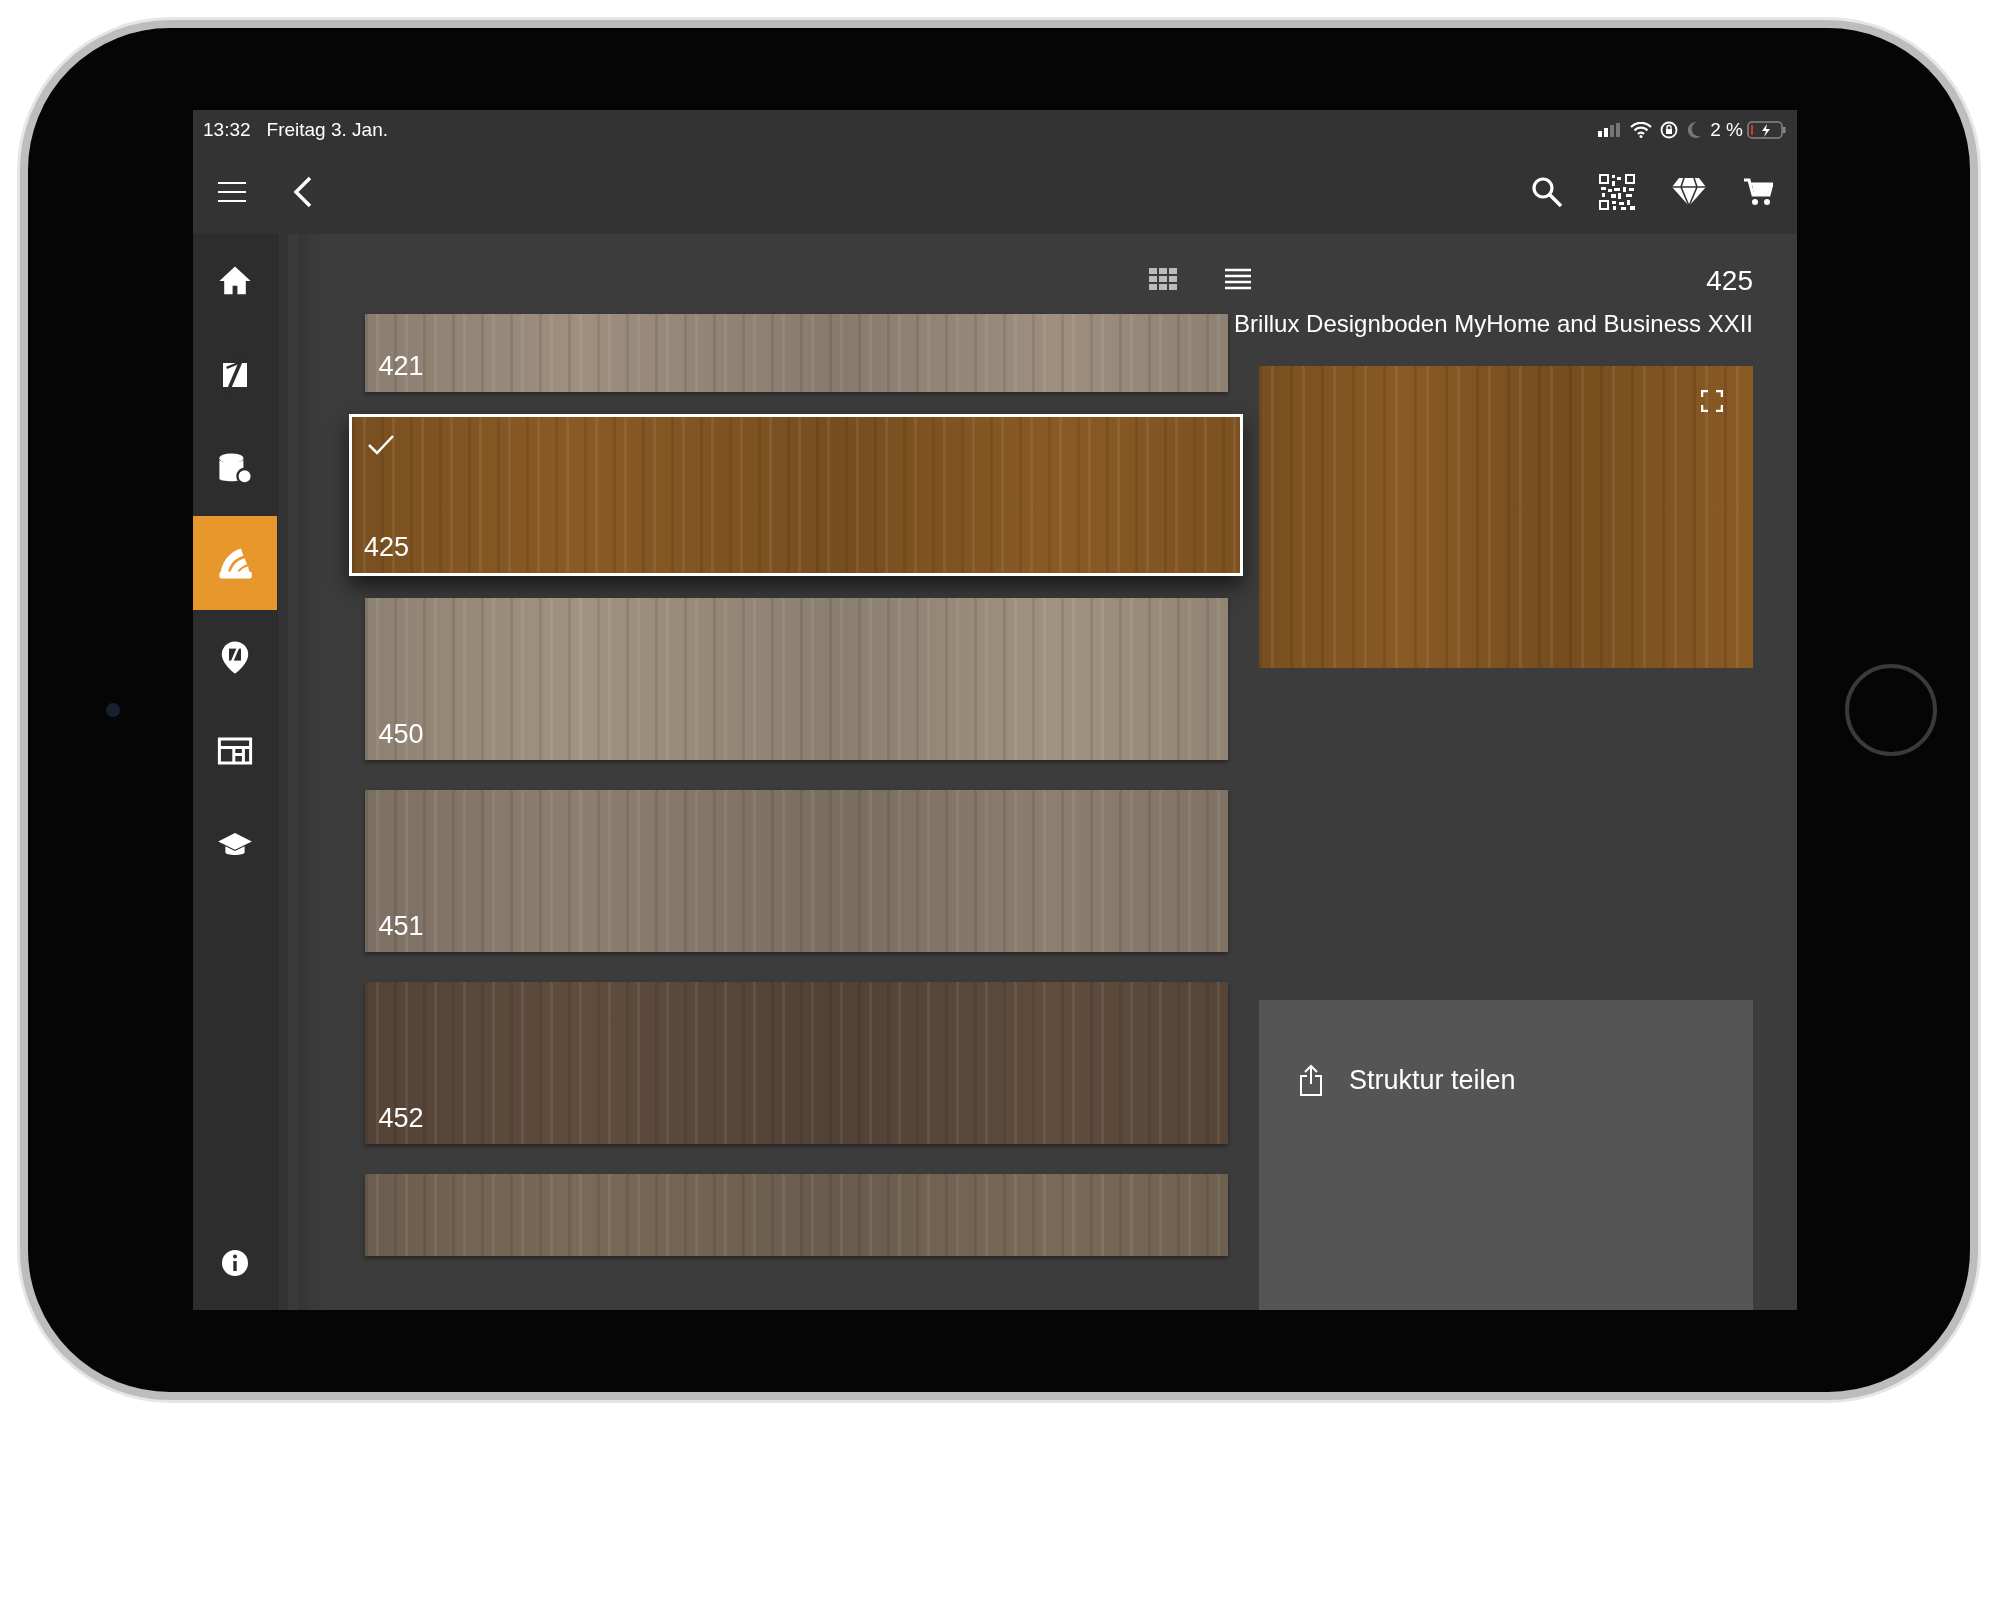 This screenshot has width=2000, height=1600. I want to click on swatch-number: 425, so click(387, 547).